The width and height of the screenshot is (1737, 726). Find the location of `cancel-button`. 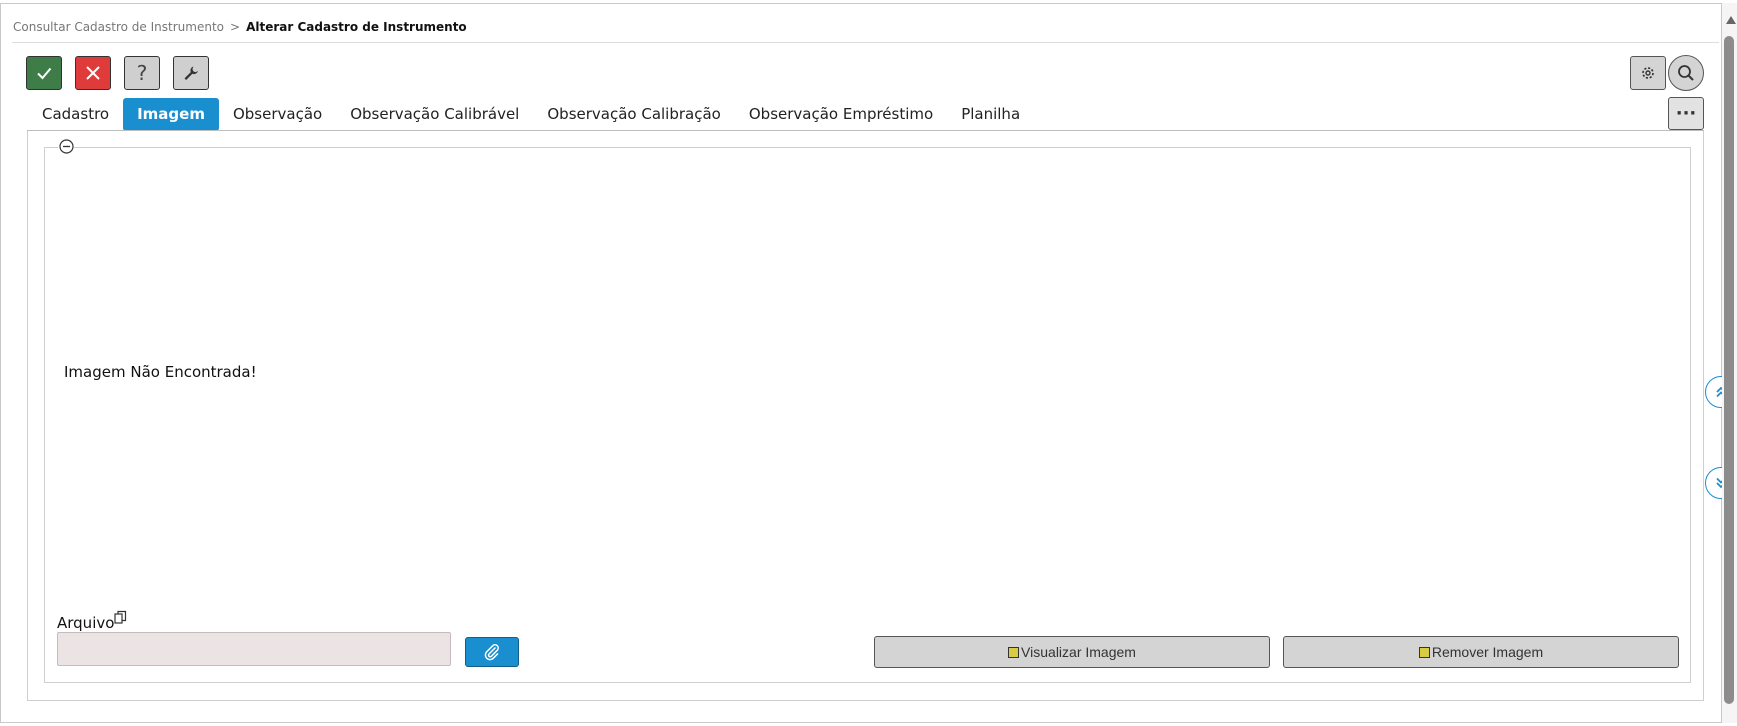

cancel-button is located at coordinates (93, 73).